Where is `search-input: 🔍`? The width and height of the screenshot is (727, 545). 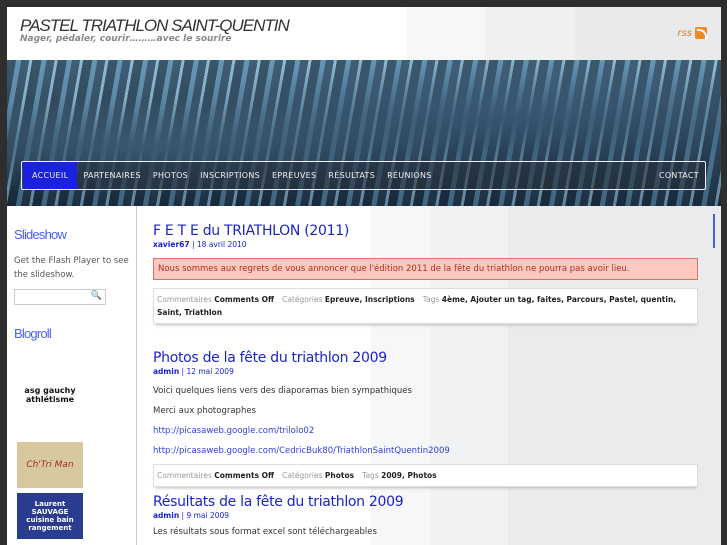
search-input: 🔍 is located at coordinates (60, 297).